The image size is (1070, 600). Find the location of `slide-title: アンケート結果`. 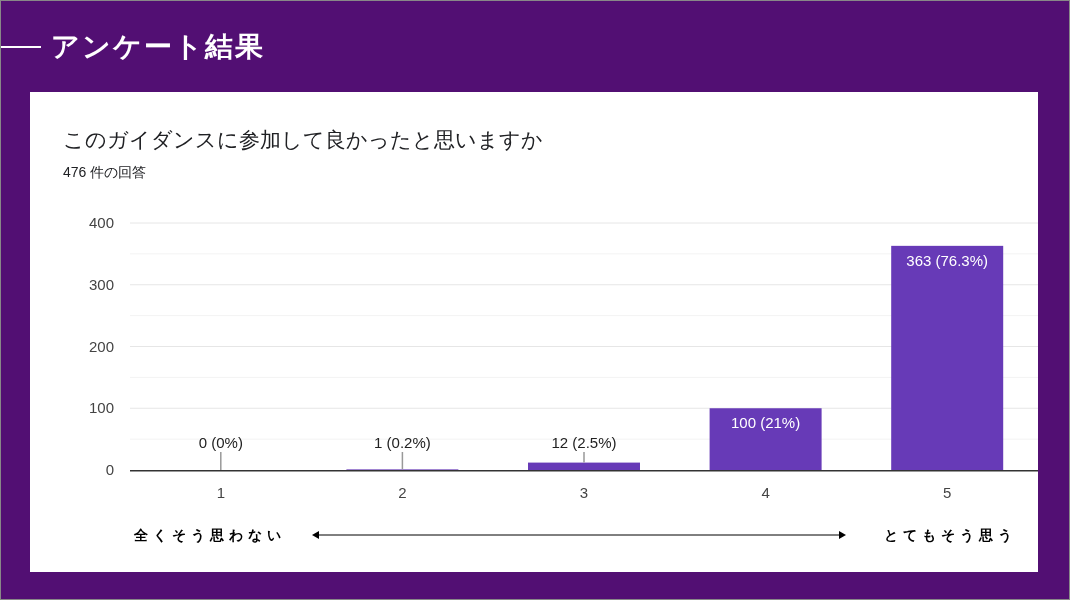

slide-title: アンケート結果 is located at coordinates (158, 46).